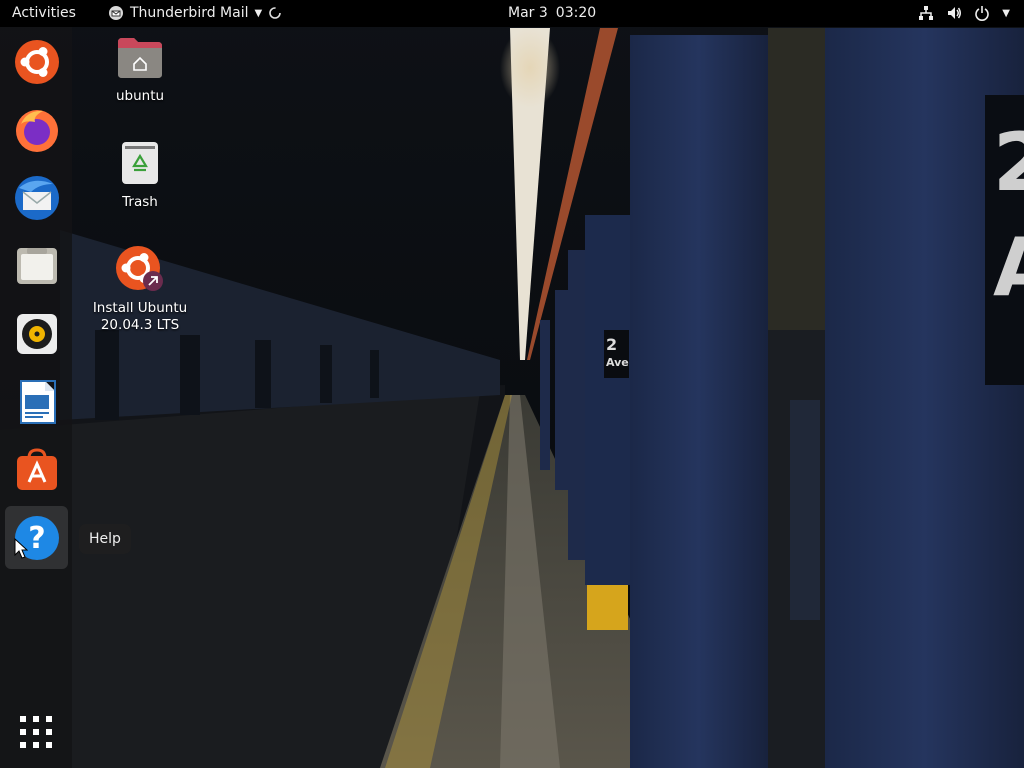 This screenshot has height=768, width=1024. I want to click on trash-icon, so click(140, 163).